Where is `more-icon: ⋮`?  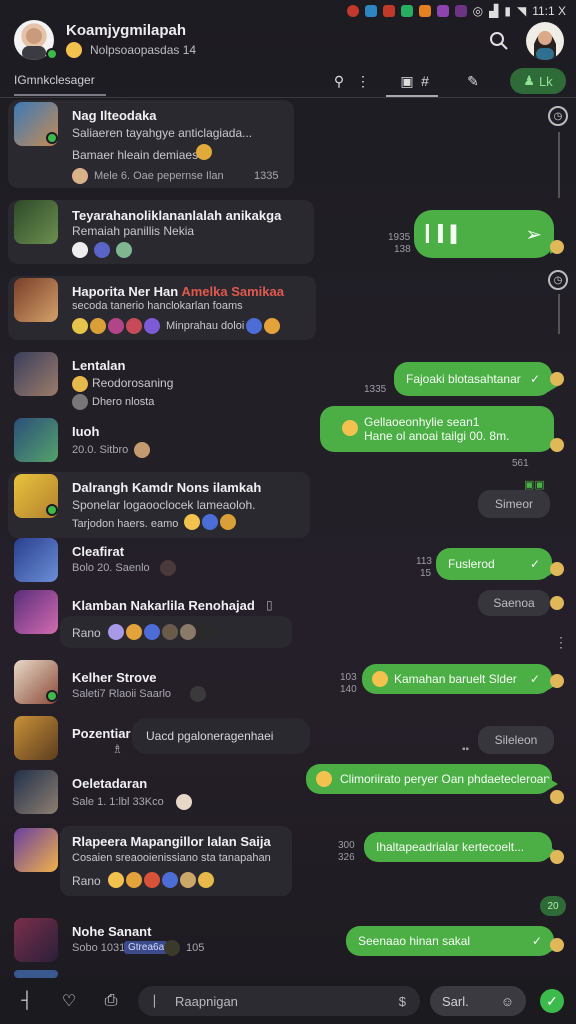 more-icon: ⋮ is located at coordinates (363, 81).